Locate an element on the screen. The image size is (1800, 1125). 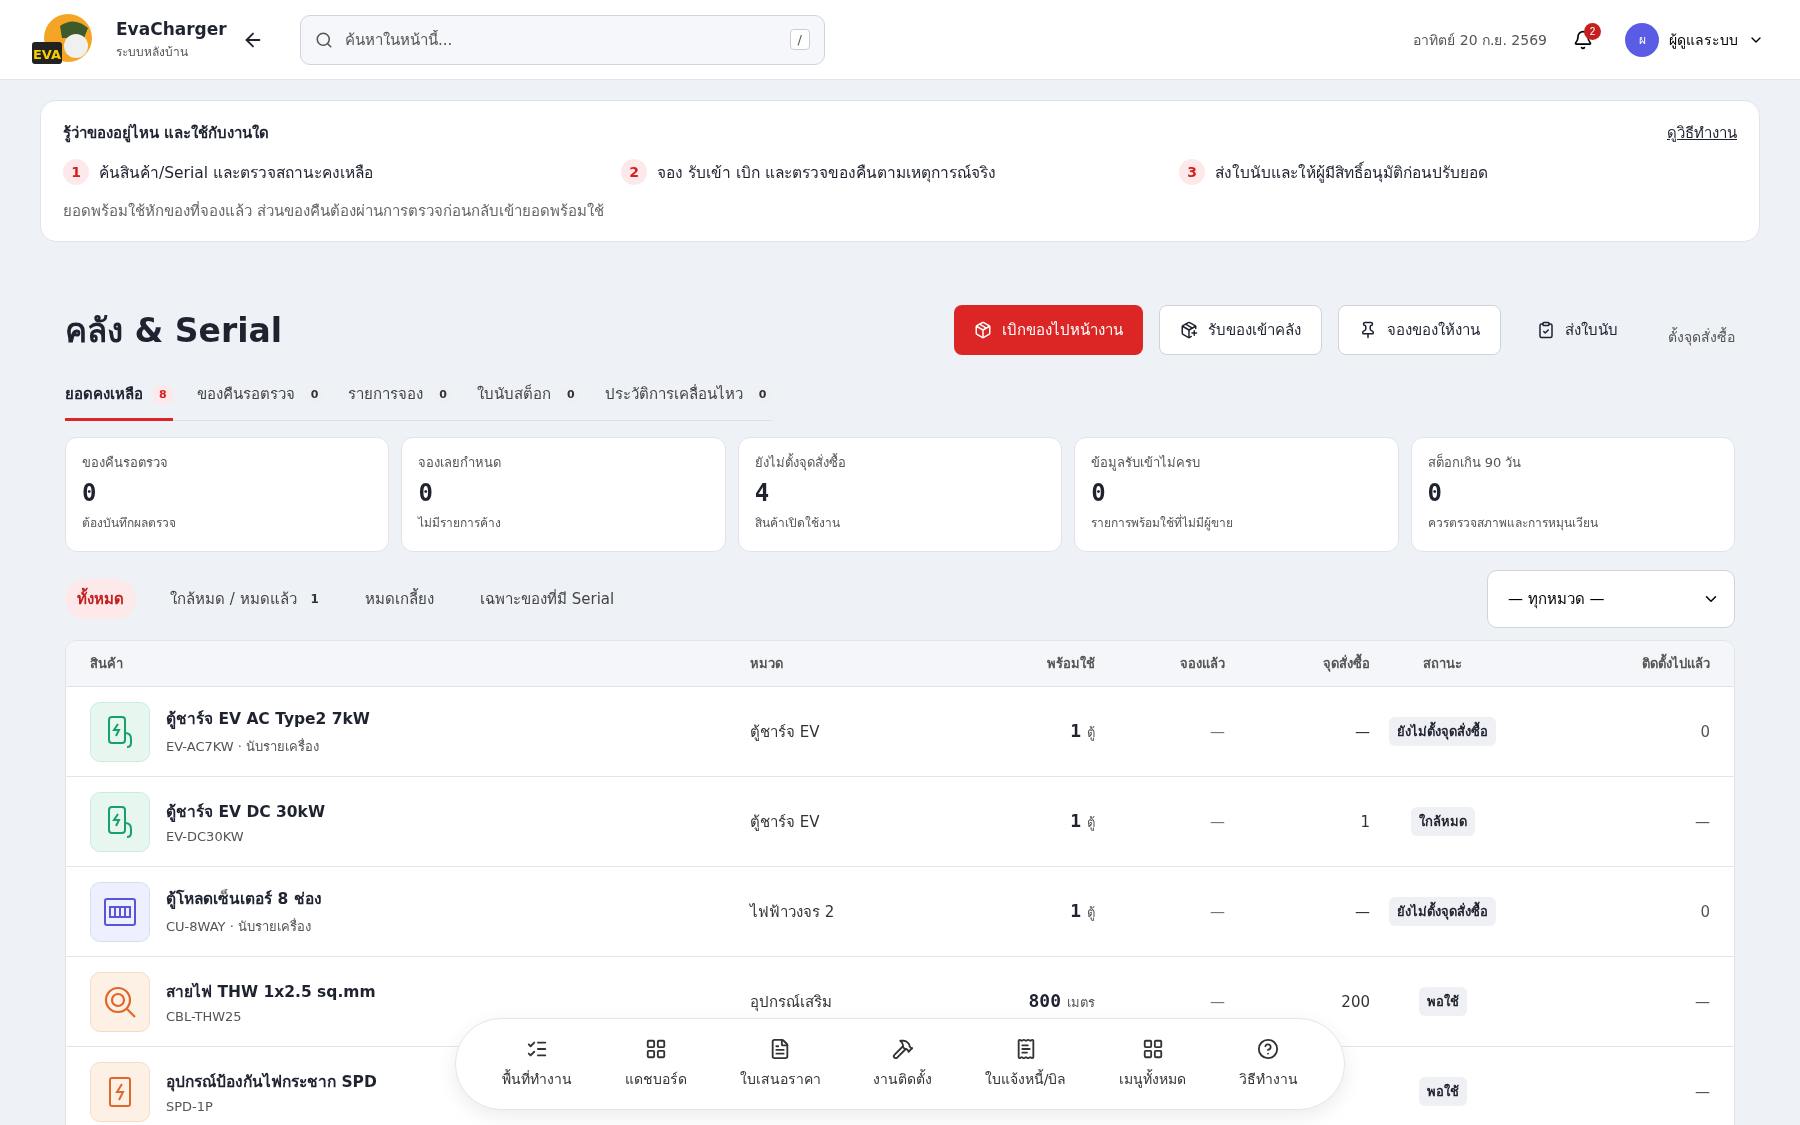
cable-coil-icon is located at coordinates (120, 1001).